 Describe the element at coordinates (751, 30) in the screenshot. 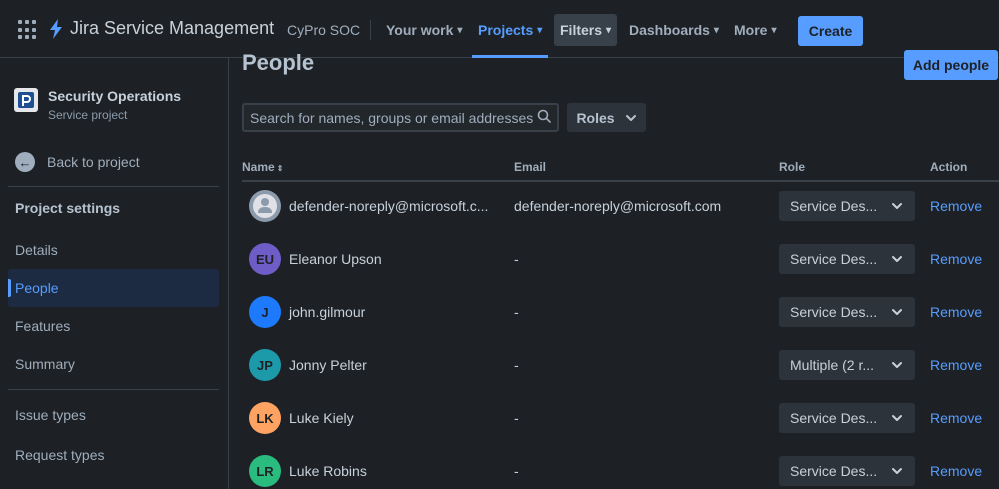

I see `nav-more-label: More` at that location.